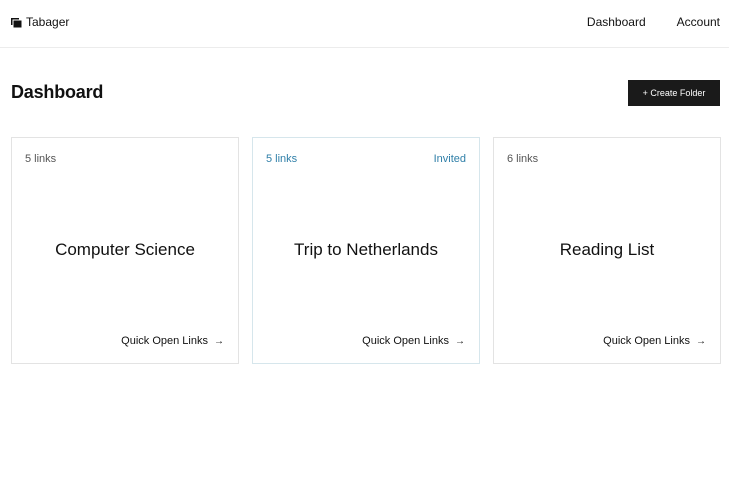 The width and height of the screenshot is (729, 478). I want to click on nav-account-link: Account, so click(698, 22).